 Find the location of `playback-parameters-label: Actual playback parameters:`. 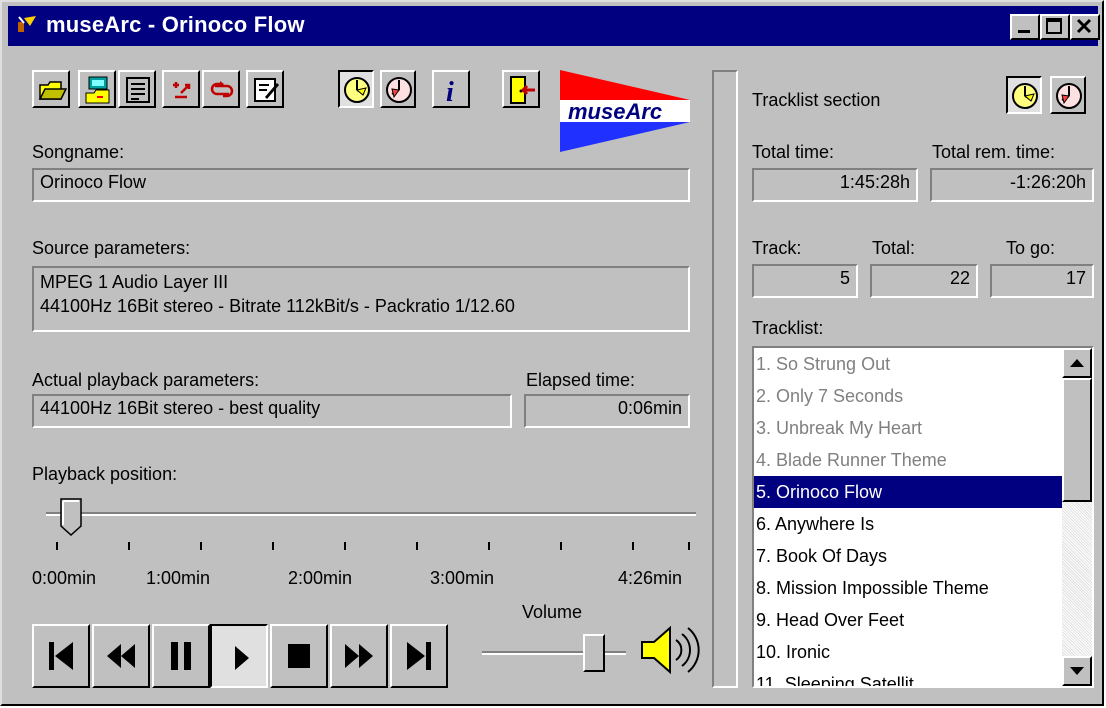

playback-parameters-label: Actual playback parameters: is located at coordinates (146, 380).